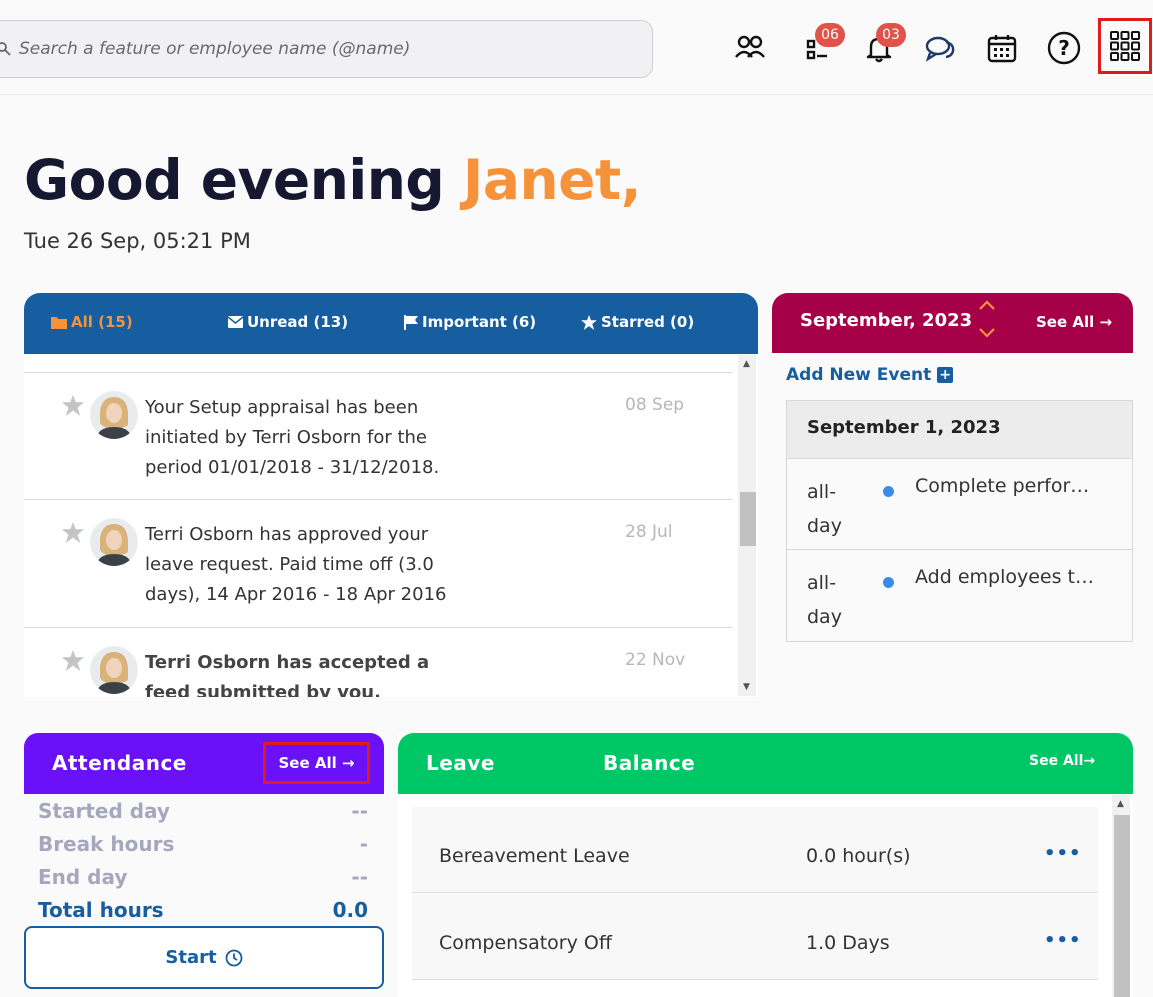  I want to click on apps-grid-icon, so click(1125, 46).